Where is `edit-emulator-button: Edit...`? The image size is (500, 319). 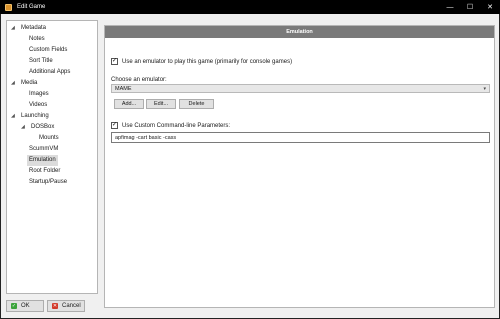
edit-emulator-button: Edit... is located at coordinates (161, 104).